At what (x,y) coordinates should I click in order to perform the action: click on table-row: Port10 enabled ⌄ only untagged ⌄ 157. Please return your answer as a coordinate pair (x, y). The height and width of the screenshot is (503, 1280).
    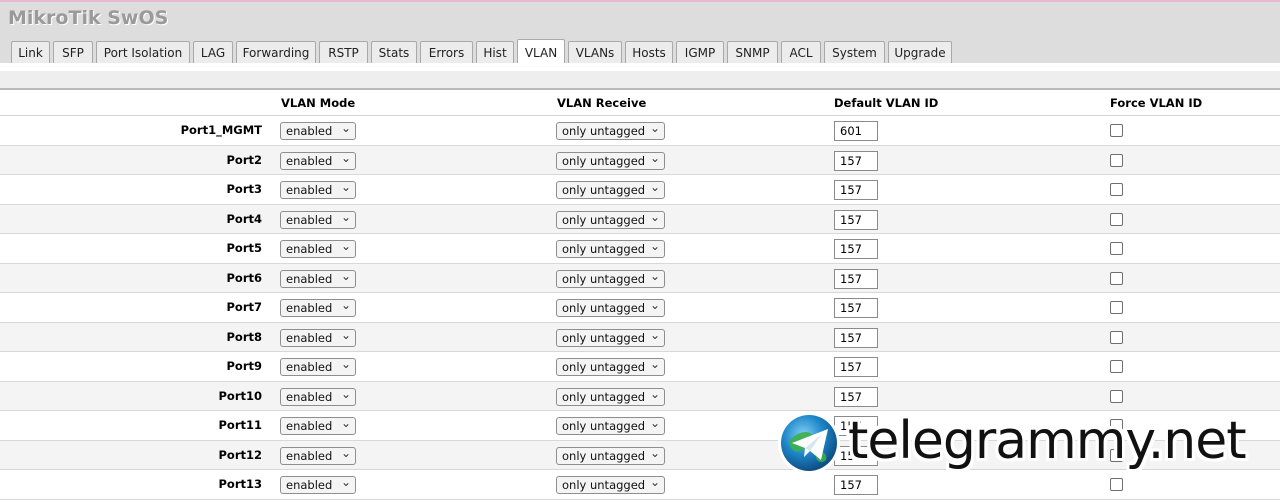
    Looking at the image, I should click on (640, 396).